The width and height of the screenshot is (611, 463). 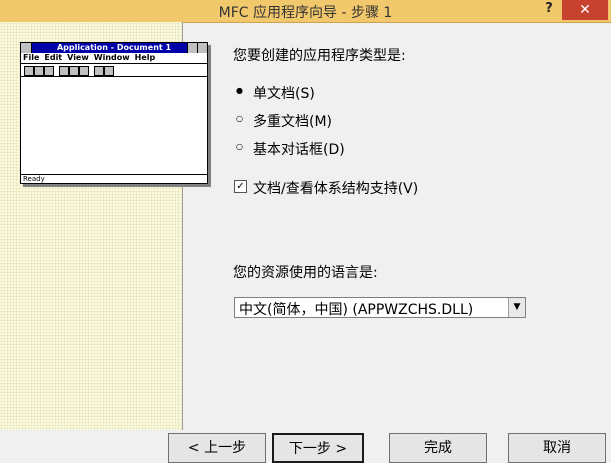 What do you see at coordinates (438, 448) in the screenshot?
I see `finish-button: 完成` at bounding box center [438, 448].